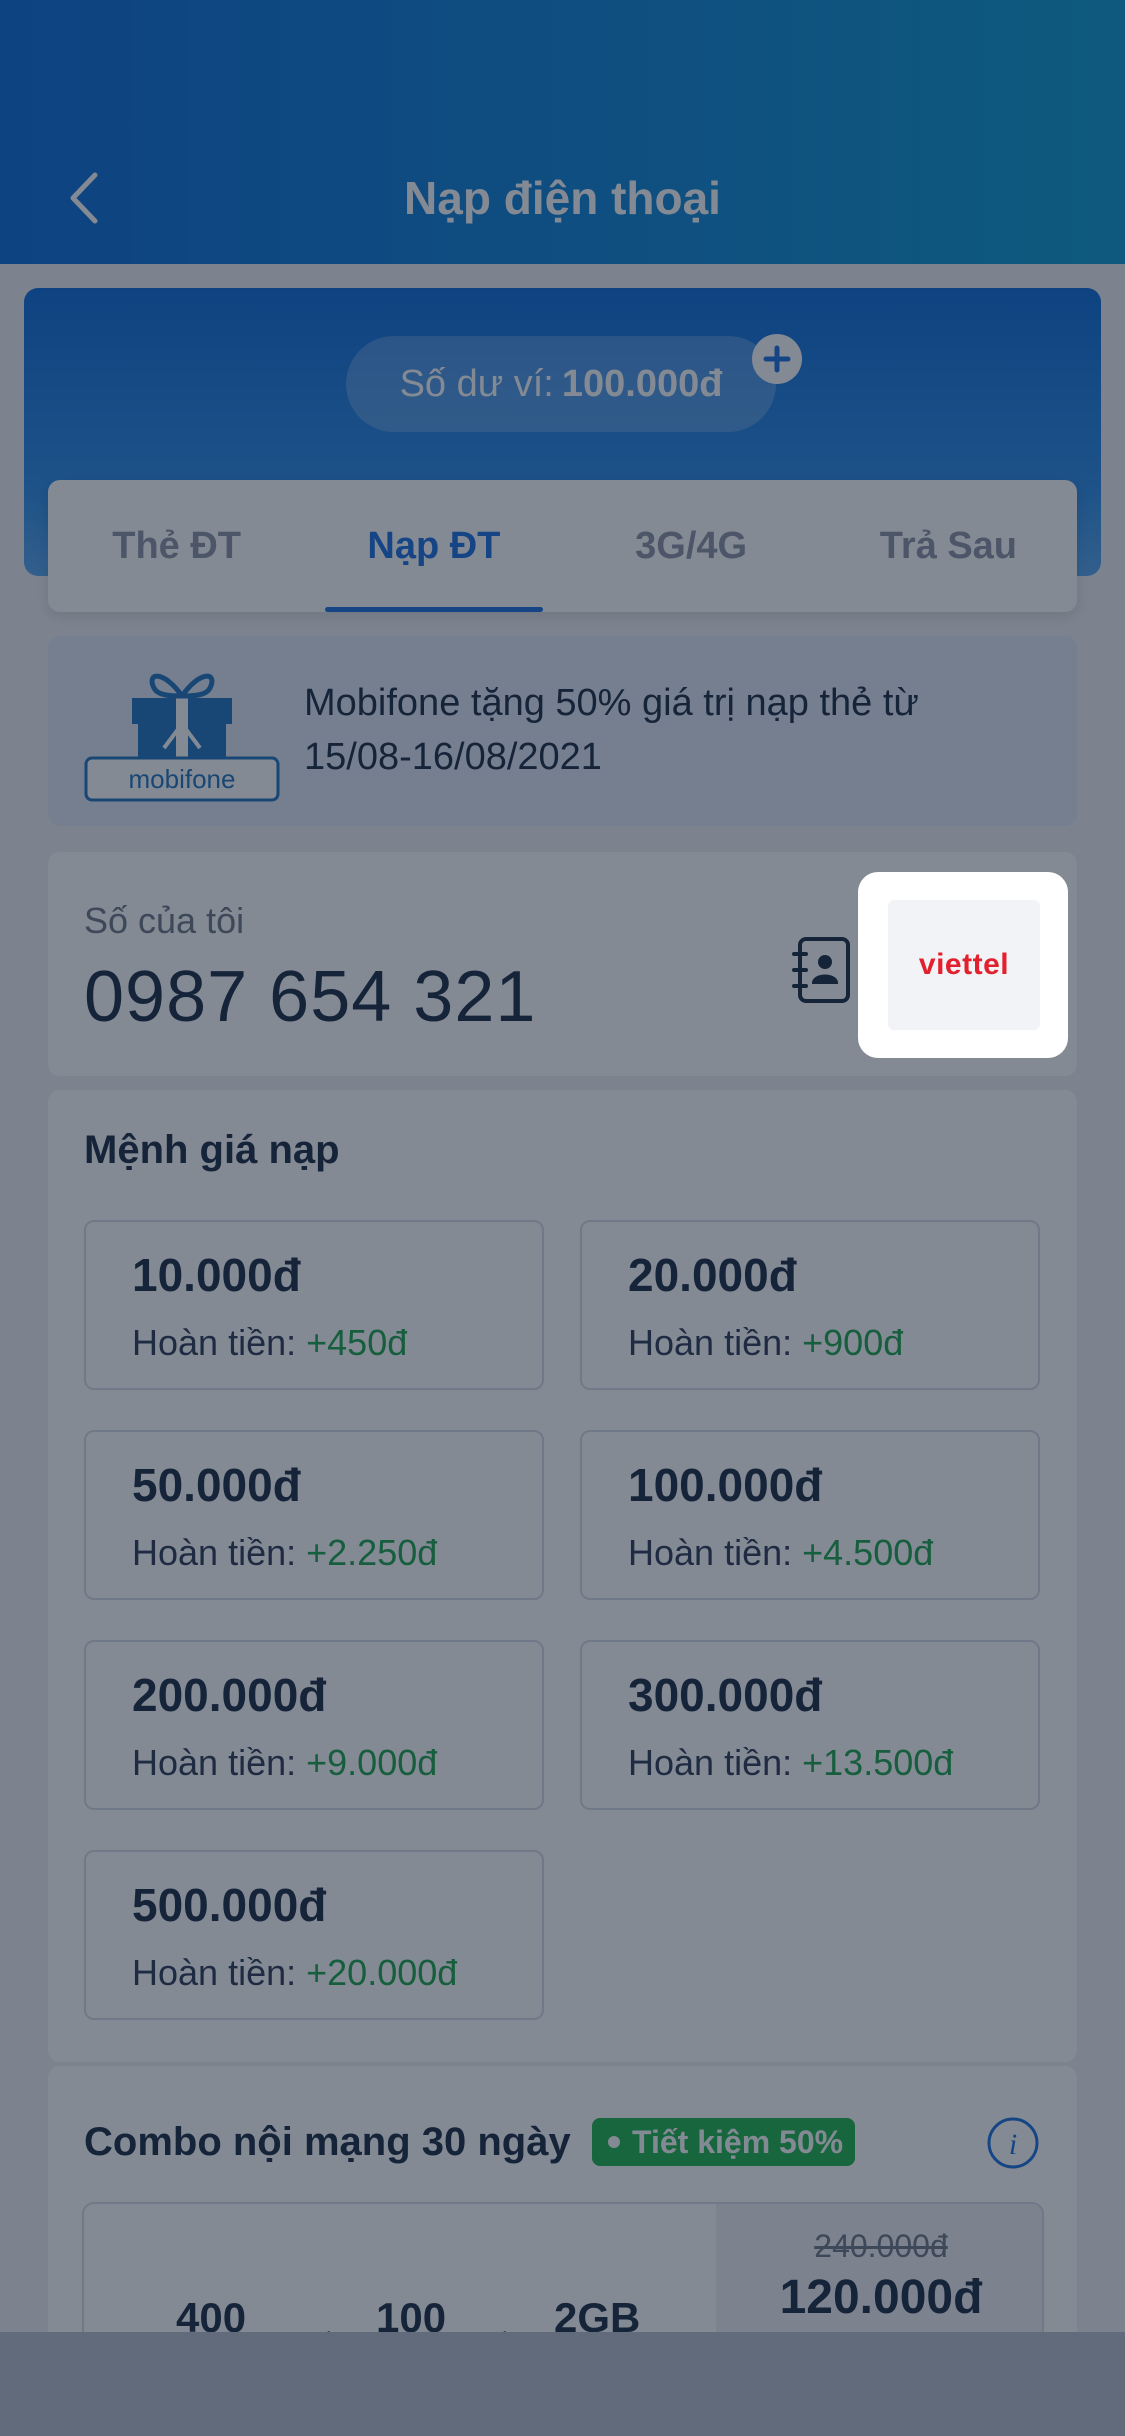  I want to click on cashback-amount: +20.000đ, so click(382, 1972).